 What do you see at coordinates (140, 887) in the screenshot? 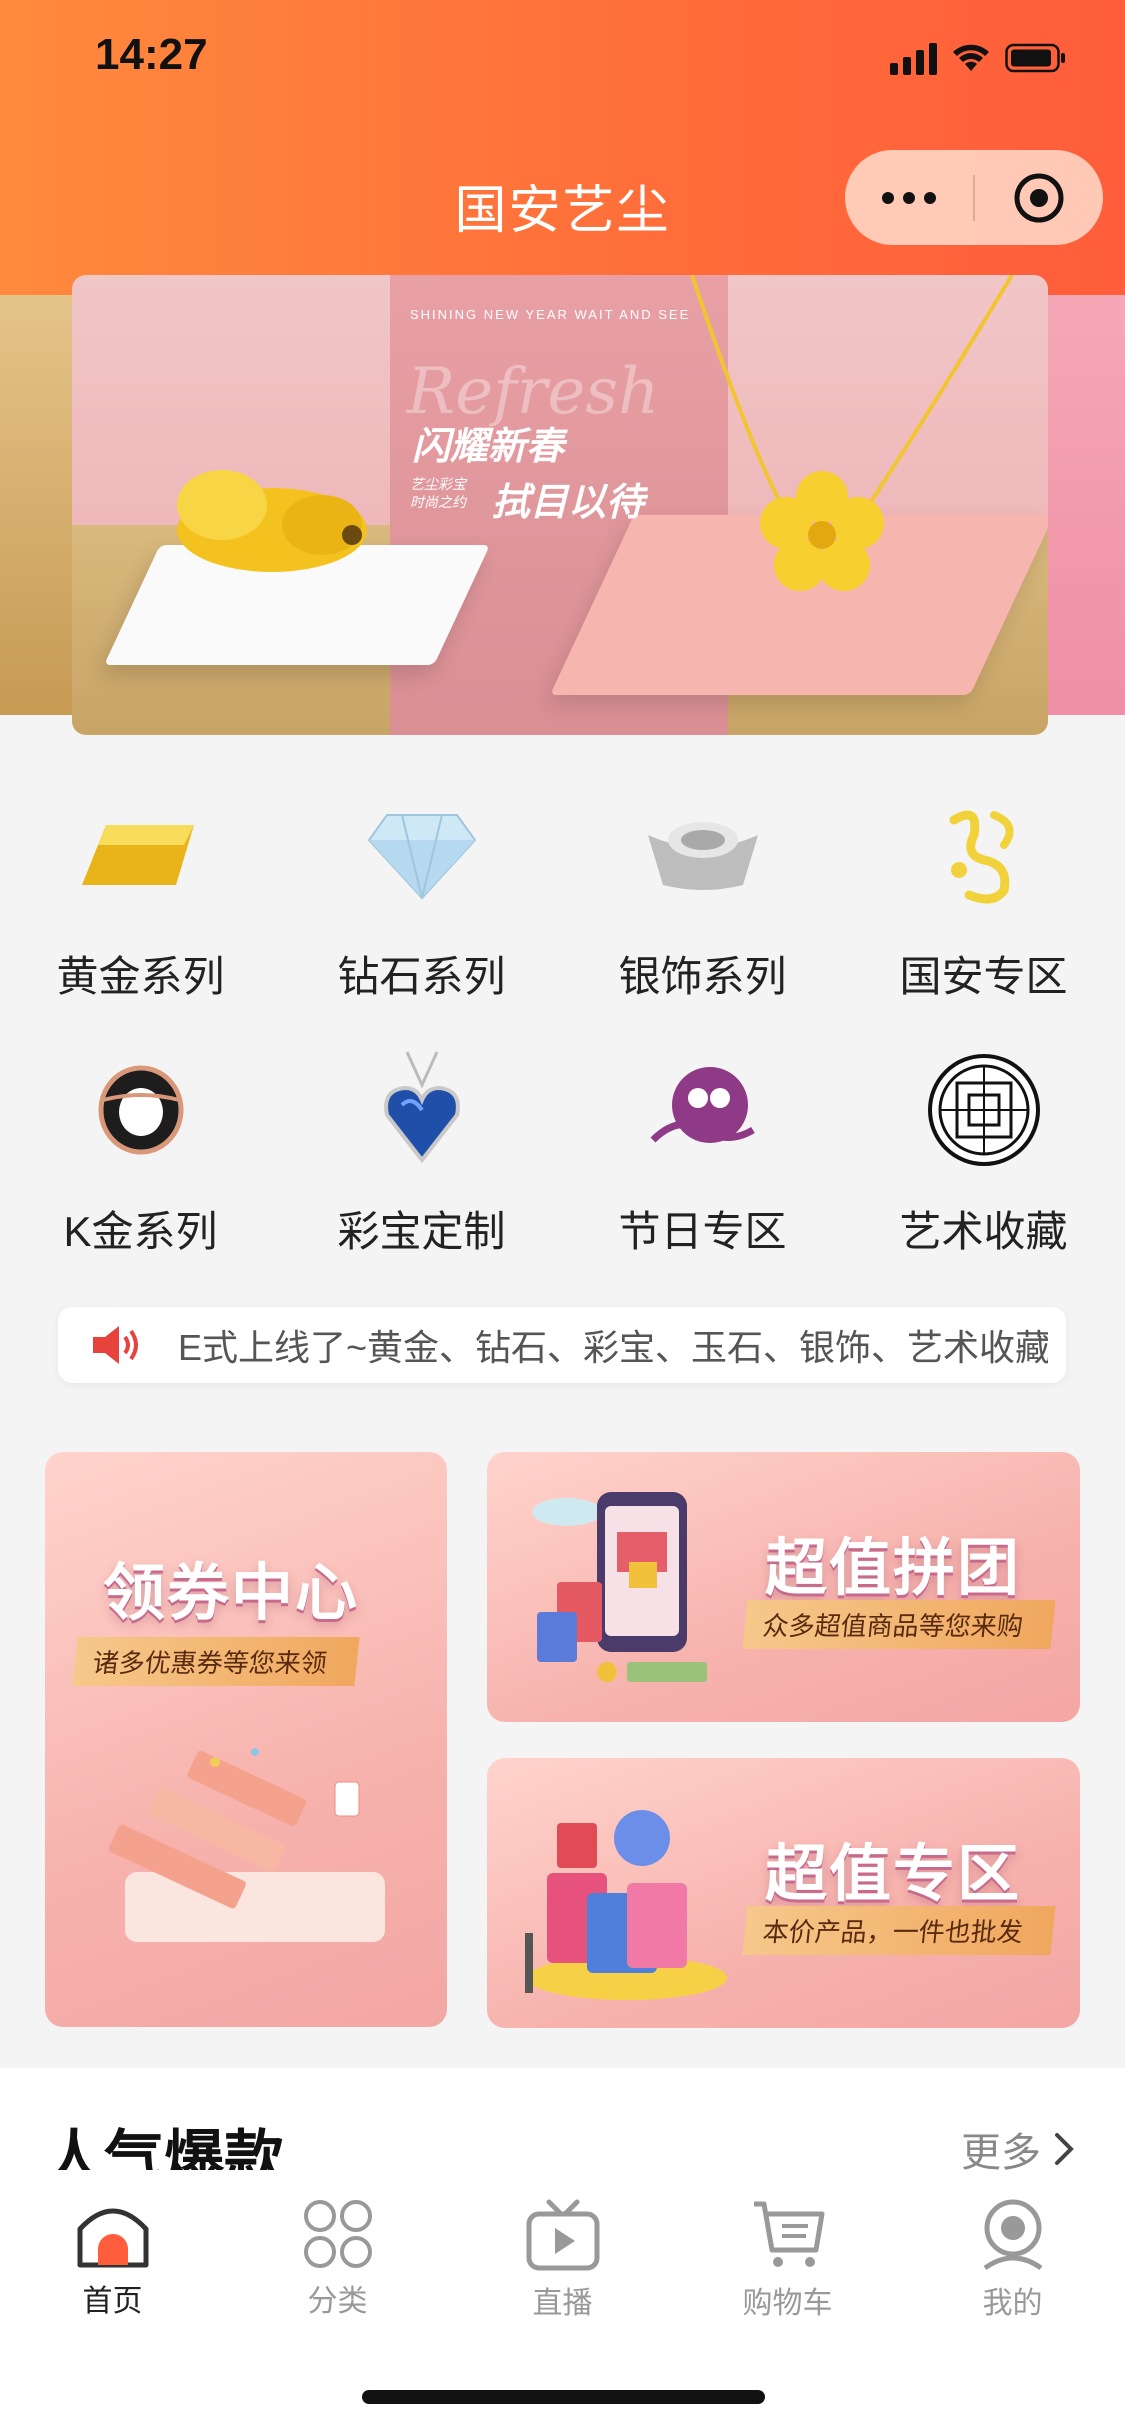
I see `category-gold: 黄金系列` at bounding box center [140, 887].